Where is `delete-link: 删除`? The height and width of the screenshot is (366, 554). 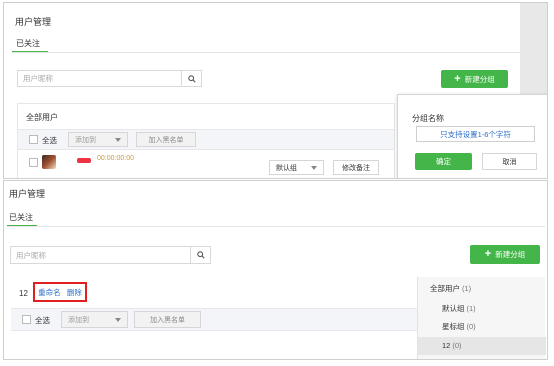 delete-link: 删除 is located at coordinates (74, 292).